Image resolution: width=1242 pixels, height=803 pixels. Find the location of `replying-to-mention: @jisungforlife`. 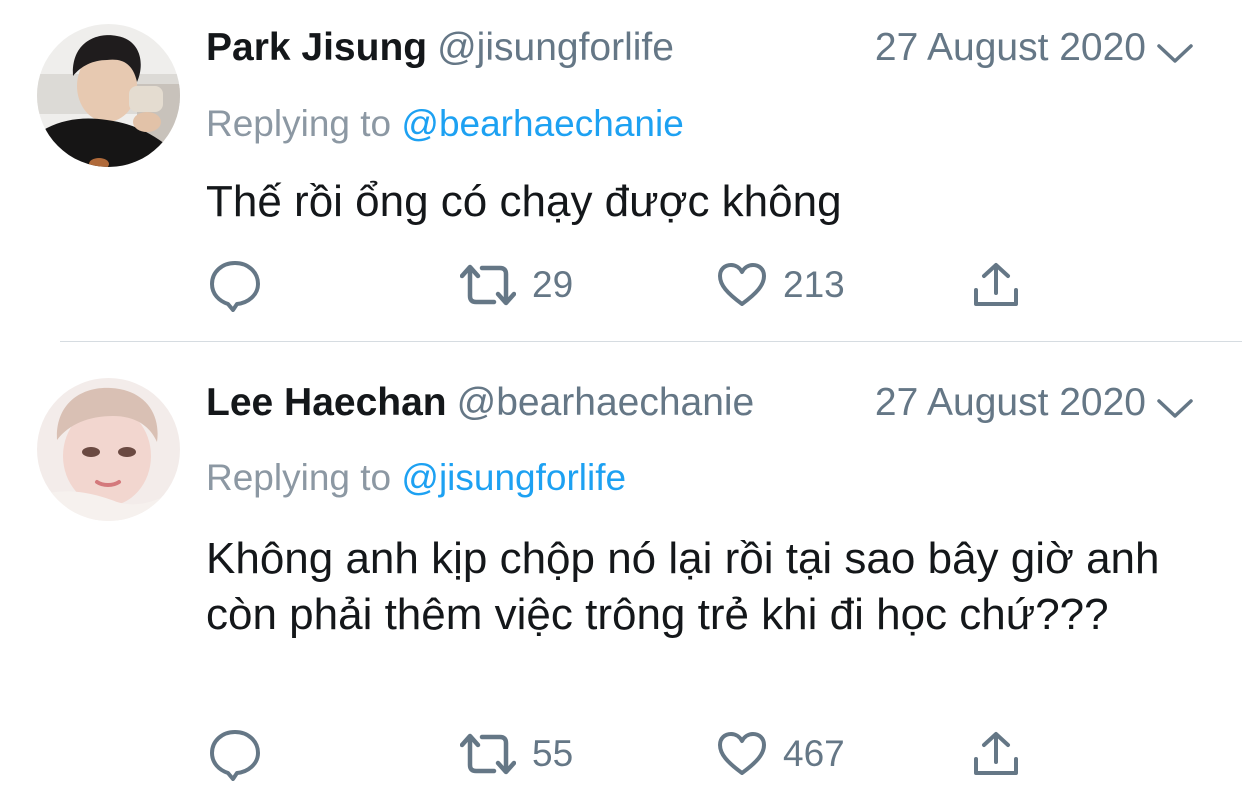

replying-to-mention: @jisungforlife is located at coordinates (513, 477).